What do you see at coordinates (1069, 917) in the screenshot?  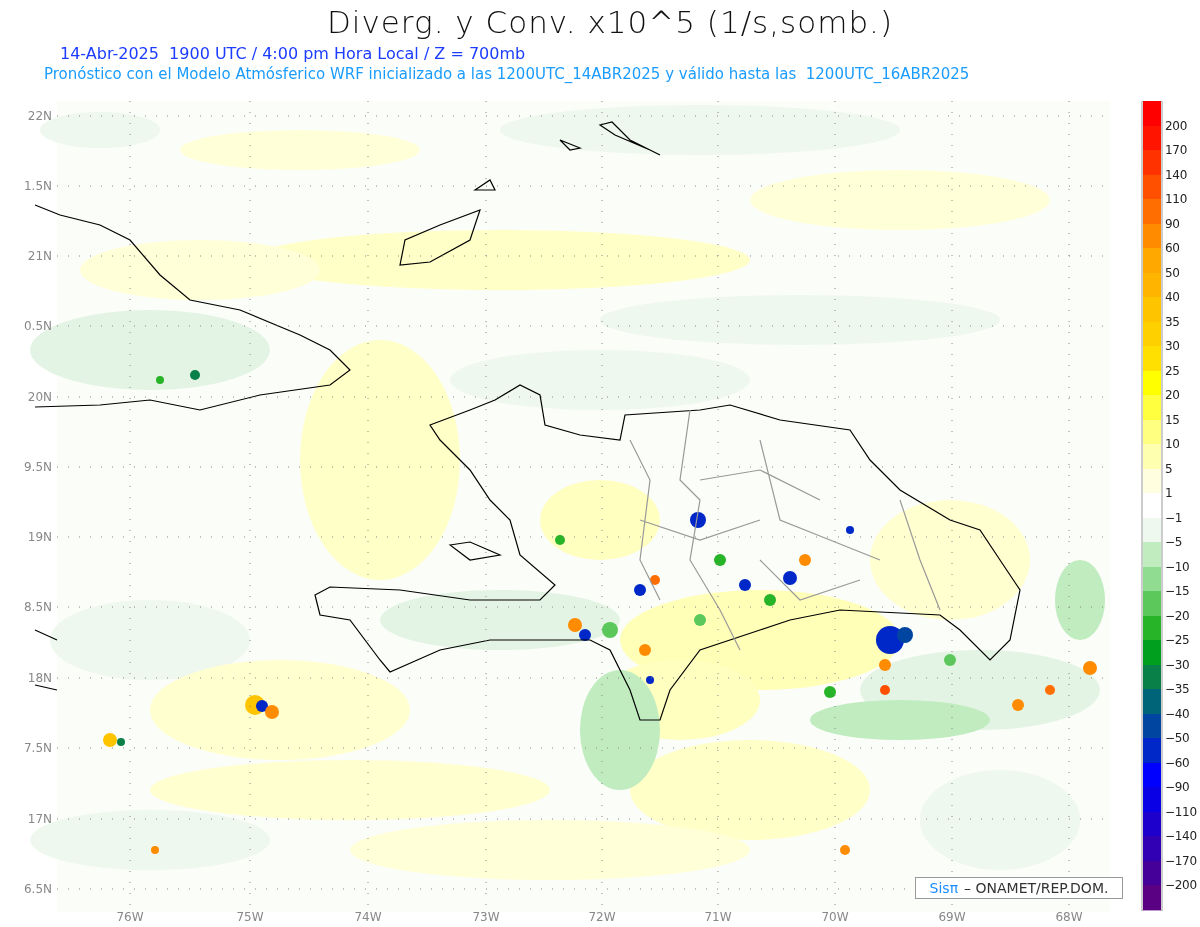 I see `longitude-label: 68W` at bounding box center [1069, 917].